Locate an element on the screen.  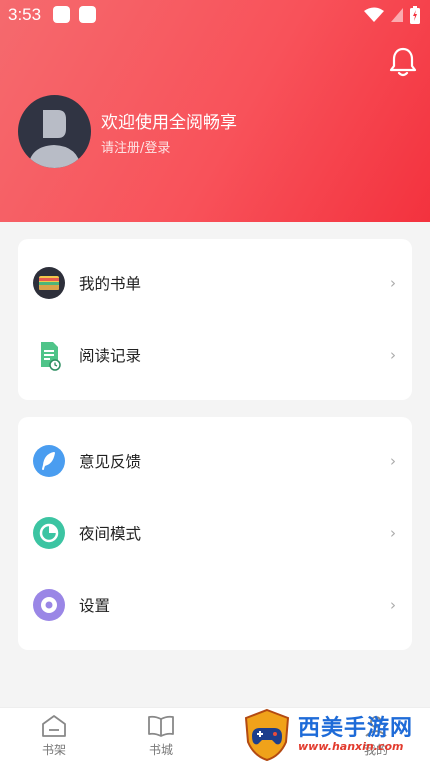
tab-bookstore: 书城 is located at coordinates (161, 736).